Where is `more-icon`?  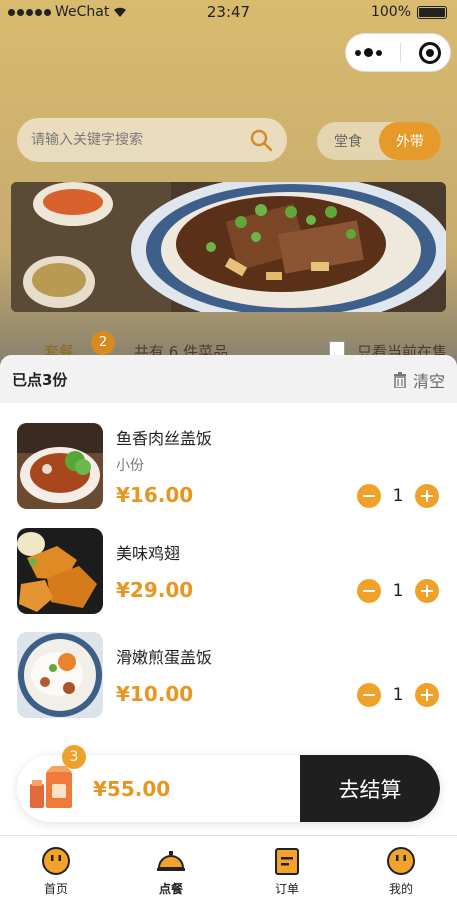
more-icon is located at coordinates (368, 52).